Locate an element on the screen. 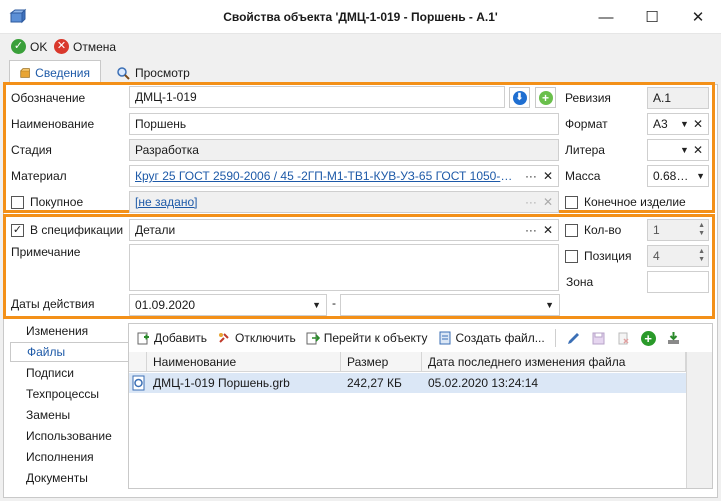 The image size is (721, 501). file-size-value: 242,27 КБ is located at coordinates (374, 383).